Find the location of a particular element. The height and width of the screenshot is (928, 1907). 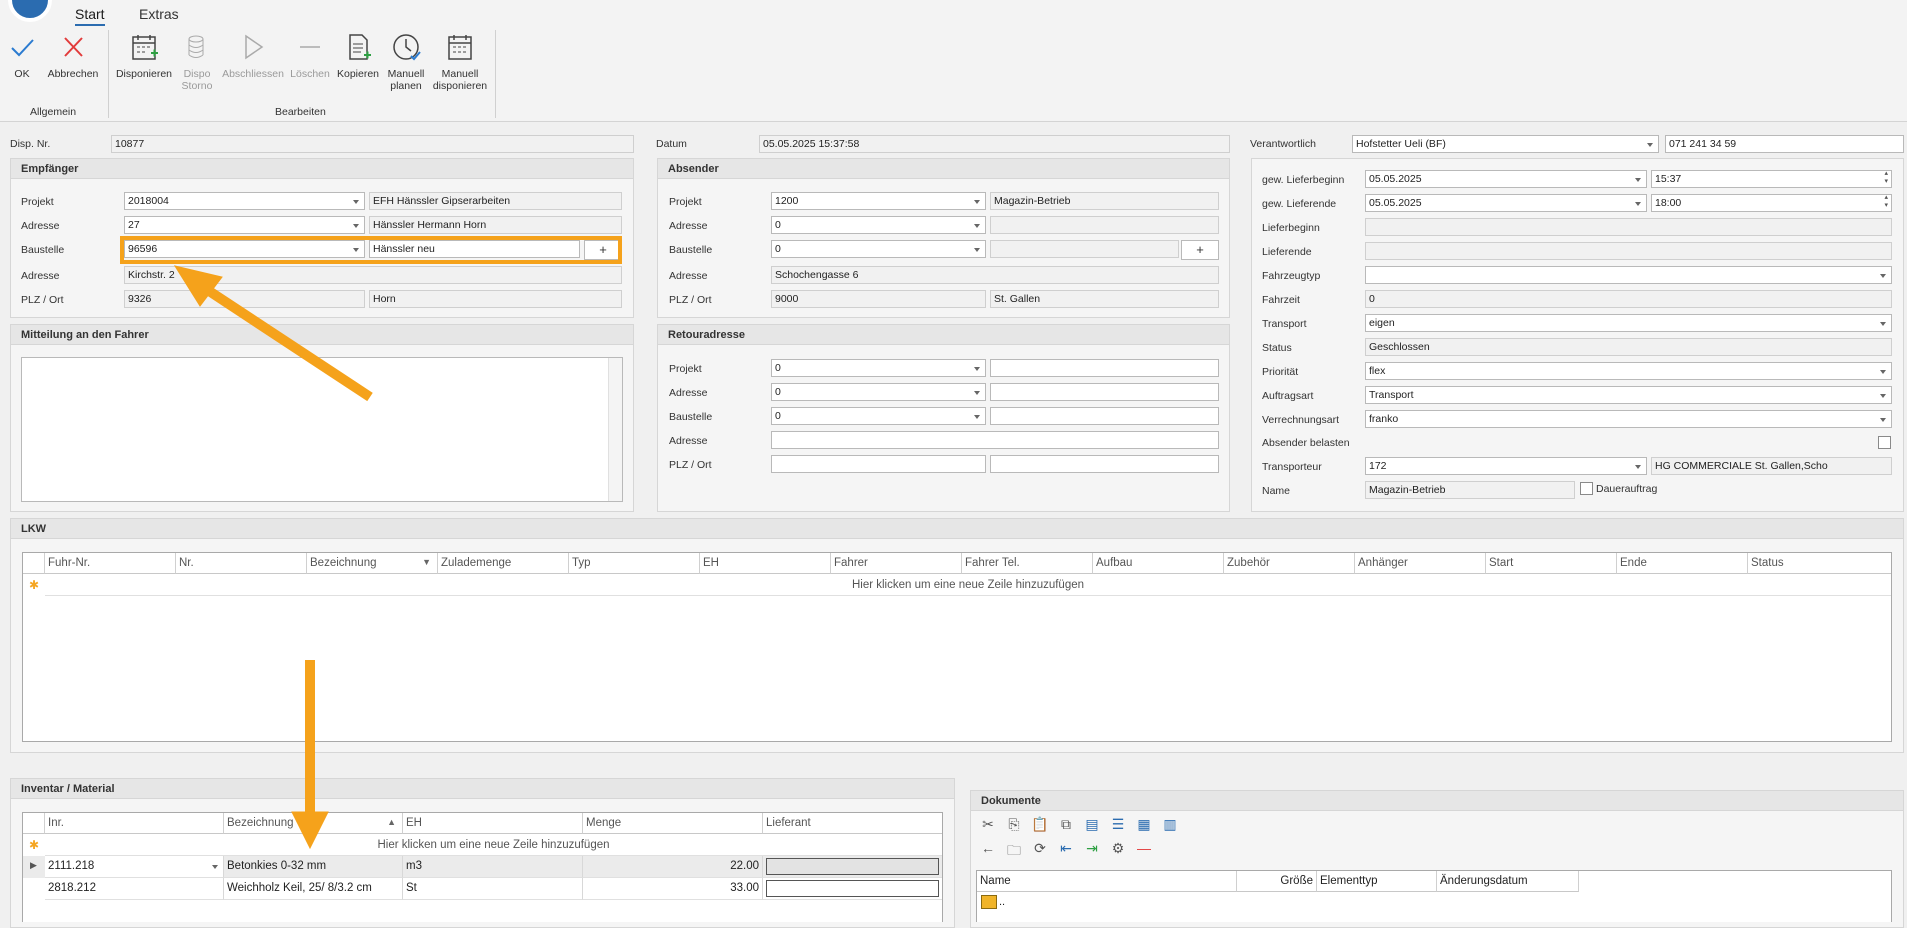

arrow-head is located at coordinates (310, 830).